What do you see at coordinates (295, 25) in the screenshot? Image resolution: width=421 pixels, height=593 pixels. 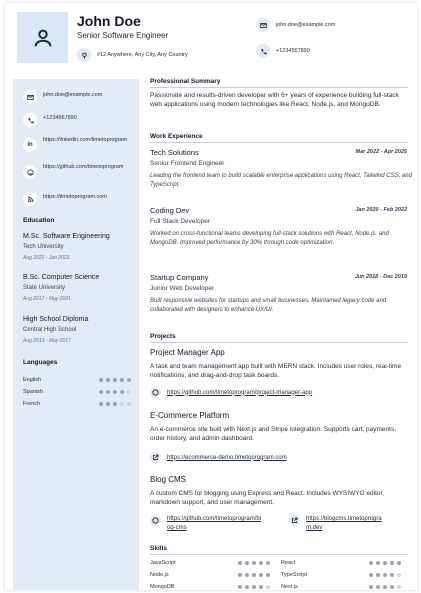 I see `header-email: john.doe@example.com` at bounding box center [295, 25].